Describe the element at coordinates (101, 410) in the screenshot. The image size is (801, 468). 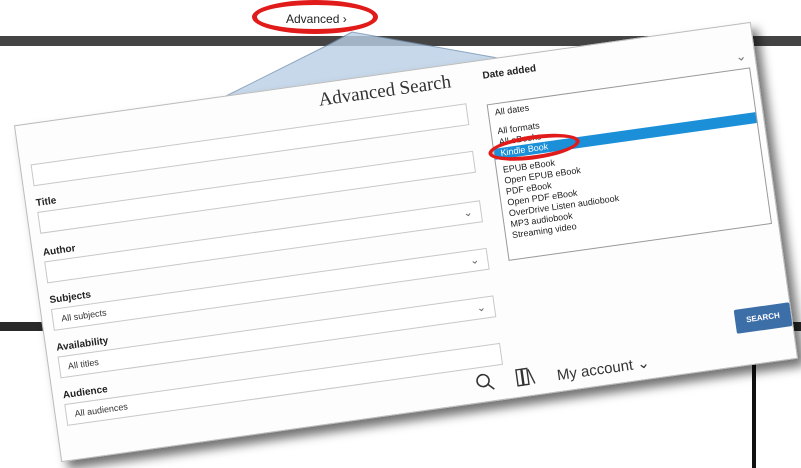
I see `audience-value: All audiences` at that location.